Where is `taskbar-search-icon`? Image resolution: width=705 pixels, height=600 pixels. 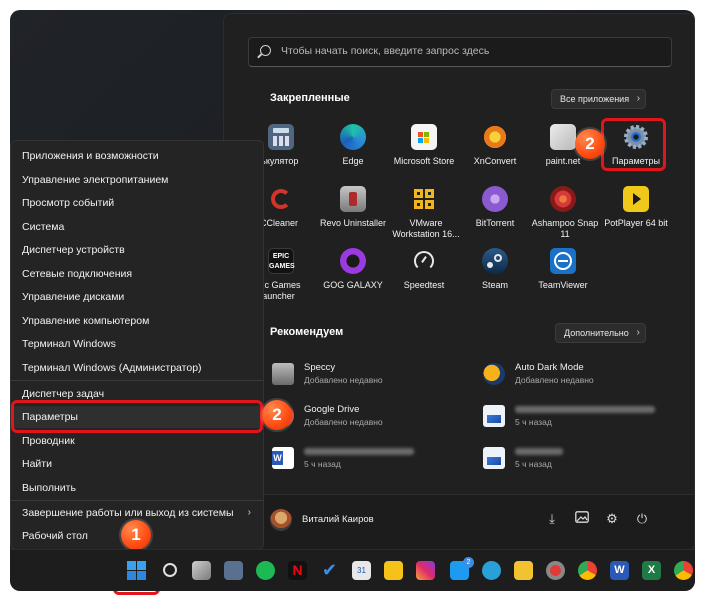 taskbar-search-icon is located at coordinates (169, 570).